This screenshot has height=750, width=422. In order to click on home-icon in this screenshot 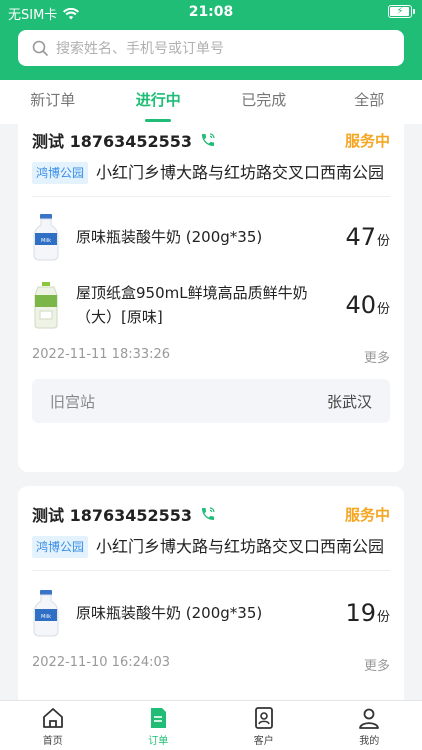, I will do `click(52, 718)`.